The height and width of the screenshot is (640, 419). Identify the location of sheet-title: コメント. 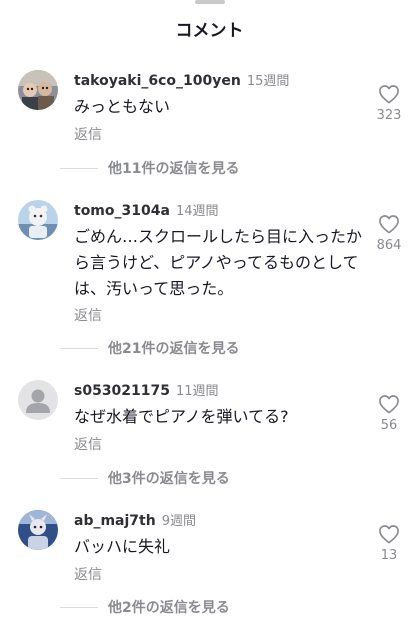
(209, 31).